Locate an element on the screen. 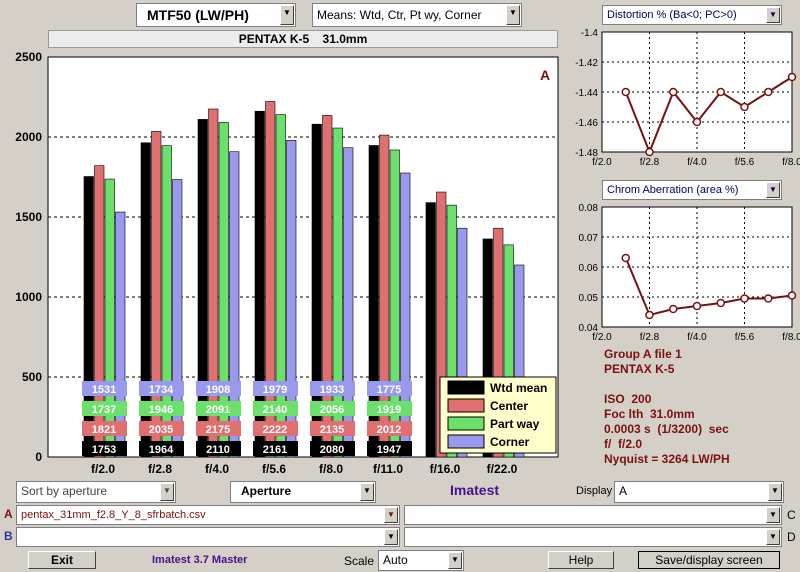  file-b-select: ▼ is located at coordinates (208, 537).